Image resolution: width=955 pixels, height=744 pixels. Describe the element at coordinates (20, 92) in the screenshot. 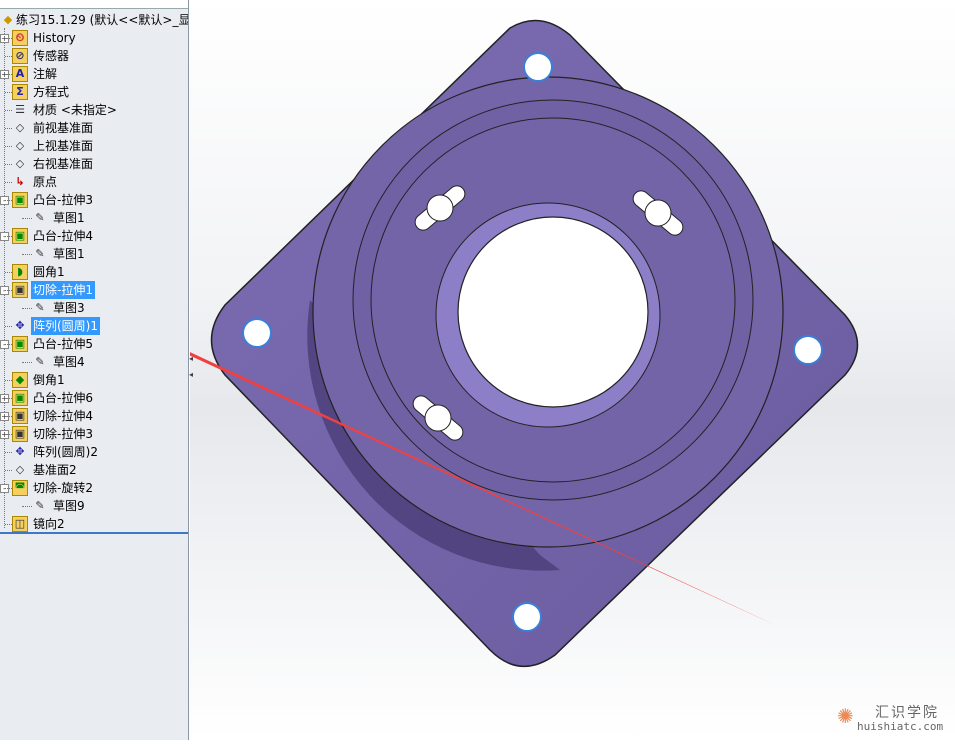

I see `equation-folder-icon: Σ` at that location.